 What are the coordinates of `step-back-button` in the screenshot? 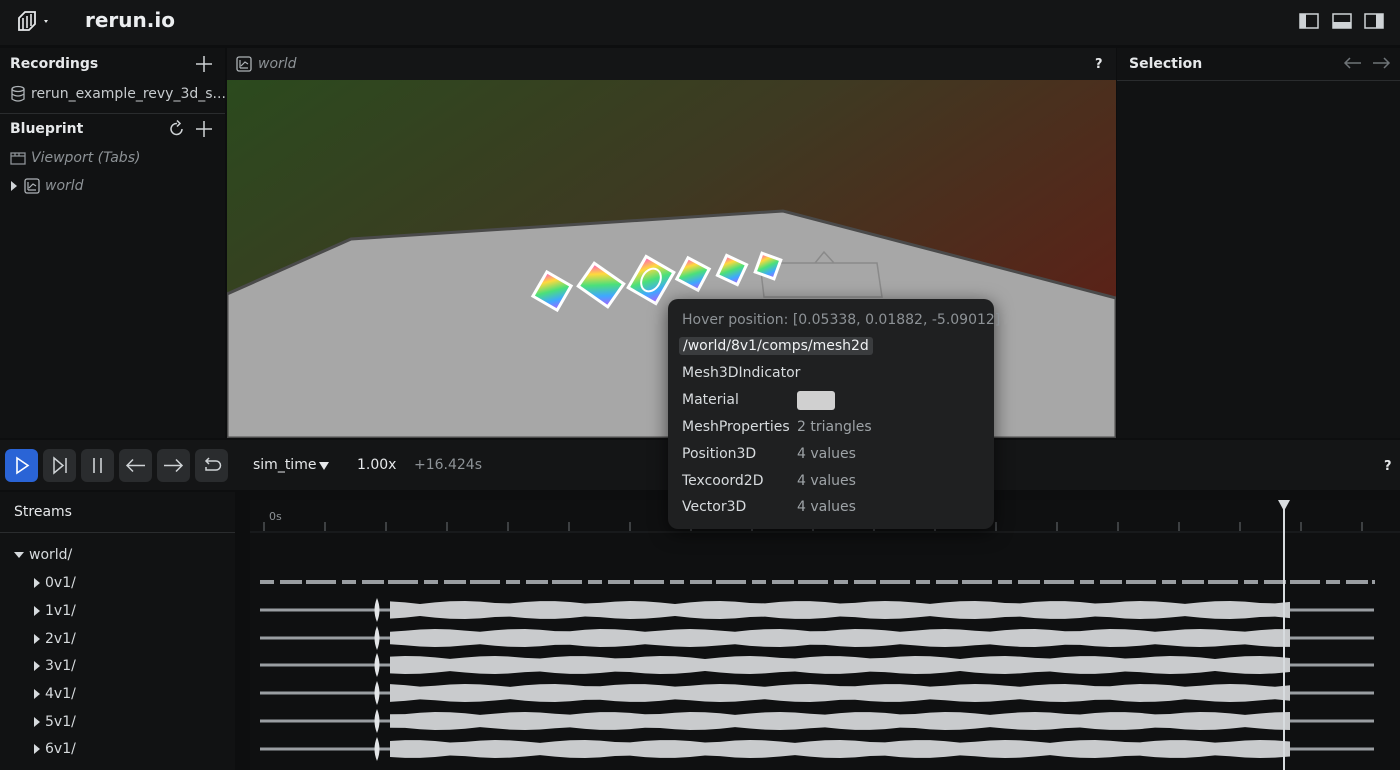 It's located at (135, 465).